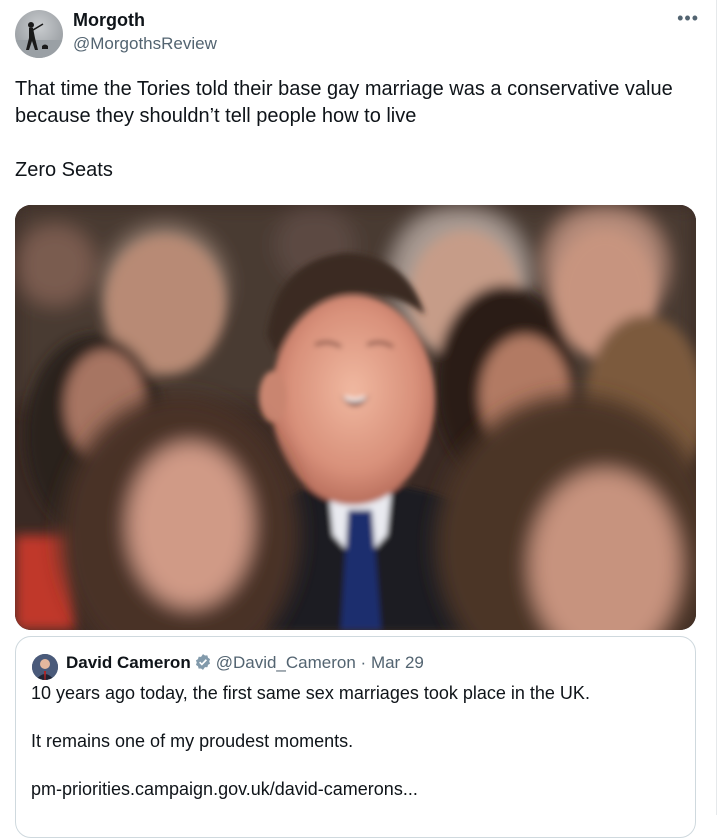  What do you see at coordinates (397, 662) in the screenshot?
I see `quoted-date: Mar 29` at bounding box center [397, 662].